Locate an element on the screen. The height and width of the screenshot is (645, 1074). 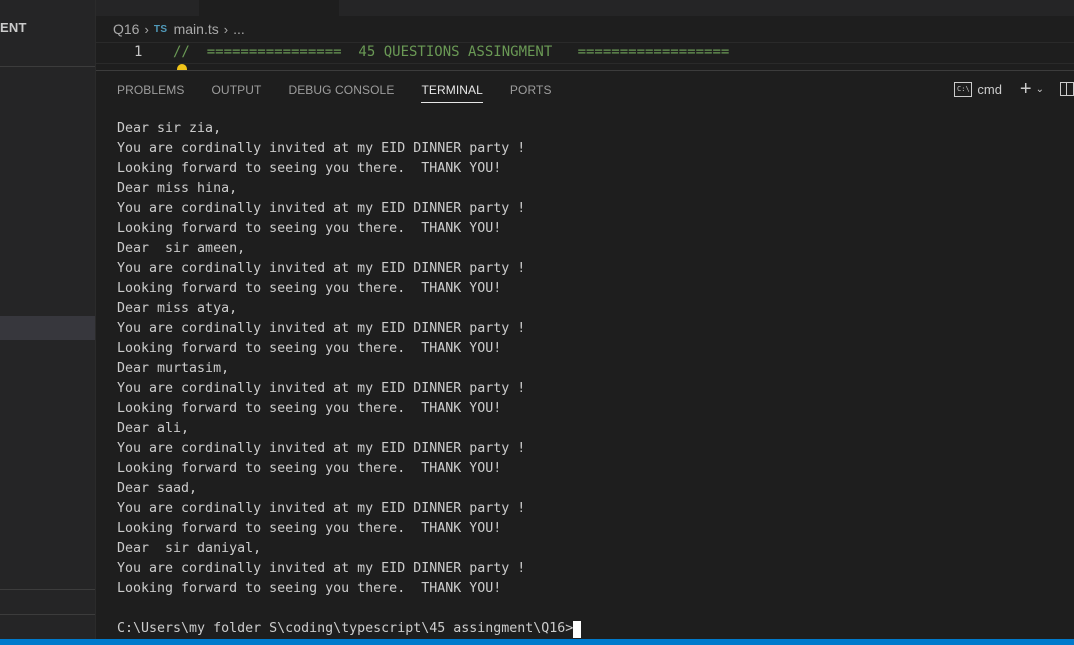
breadcrumb-file: main.ts is located at coordinates (196, 29).